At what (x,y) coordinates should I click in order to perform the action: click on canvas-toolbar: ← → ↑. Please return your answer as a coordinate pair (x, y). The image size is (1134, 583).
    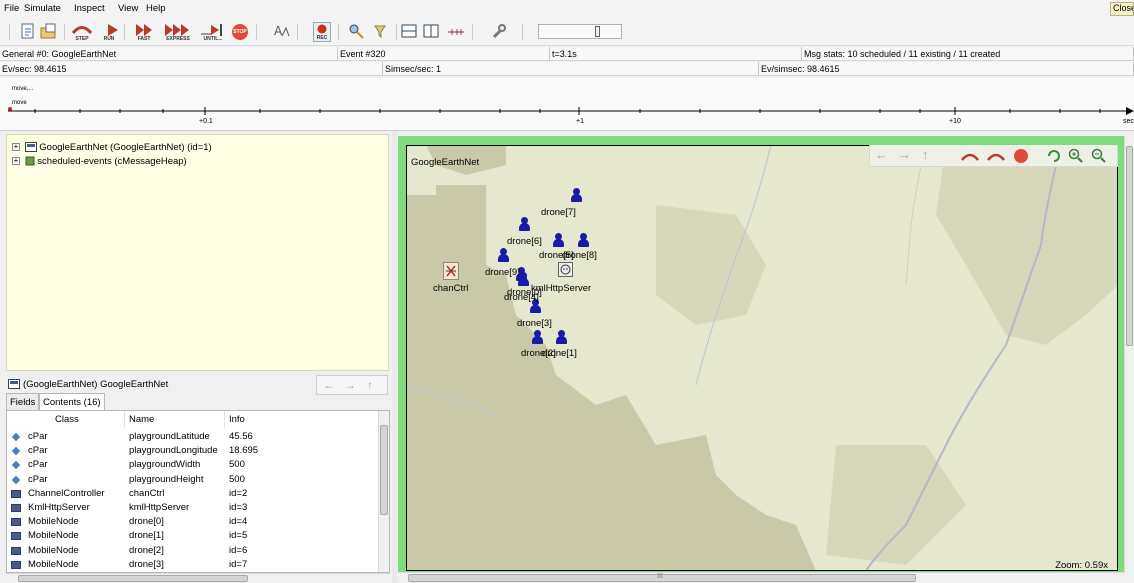
    Looking at the image, I should click on (993, 156).